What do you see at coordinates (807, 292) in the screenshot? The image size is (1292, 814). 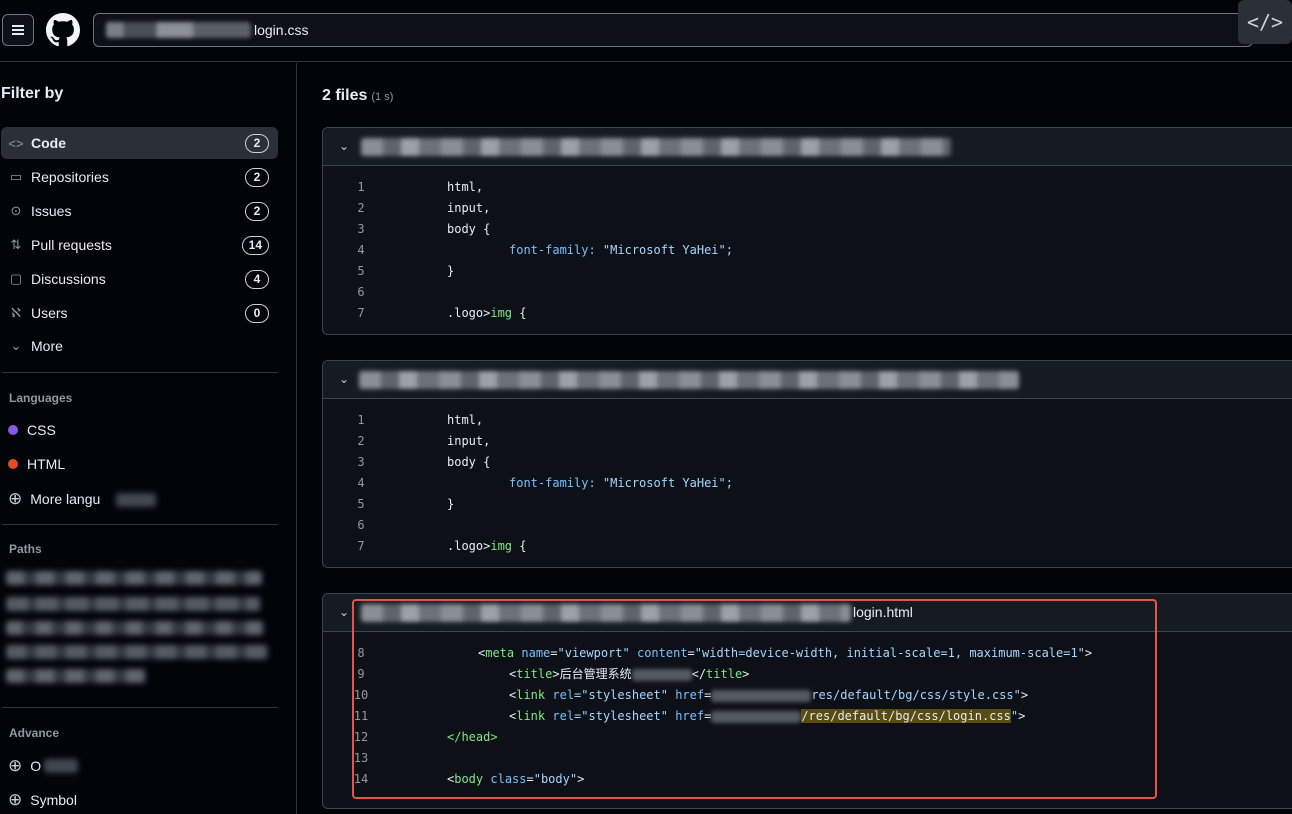 I see `code-line: 6` at bounding box center [807, 292].